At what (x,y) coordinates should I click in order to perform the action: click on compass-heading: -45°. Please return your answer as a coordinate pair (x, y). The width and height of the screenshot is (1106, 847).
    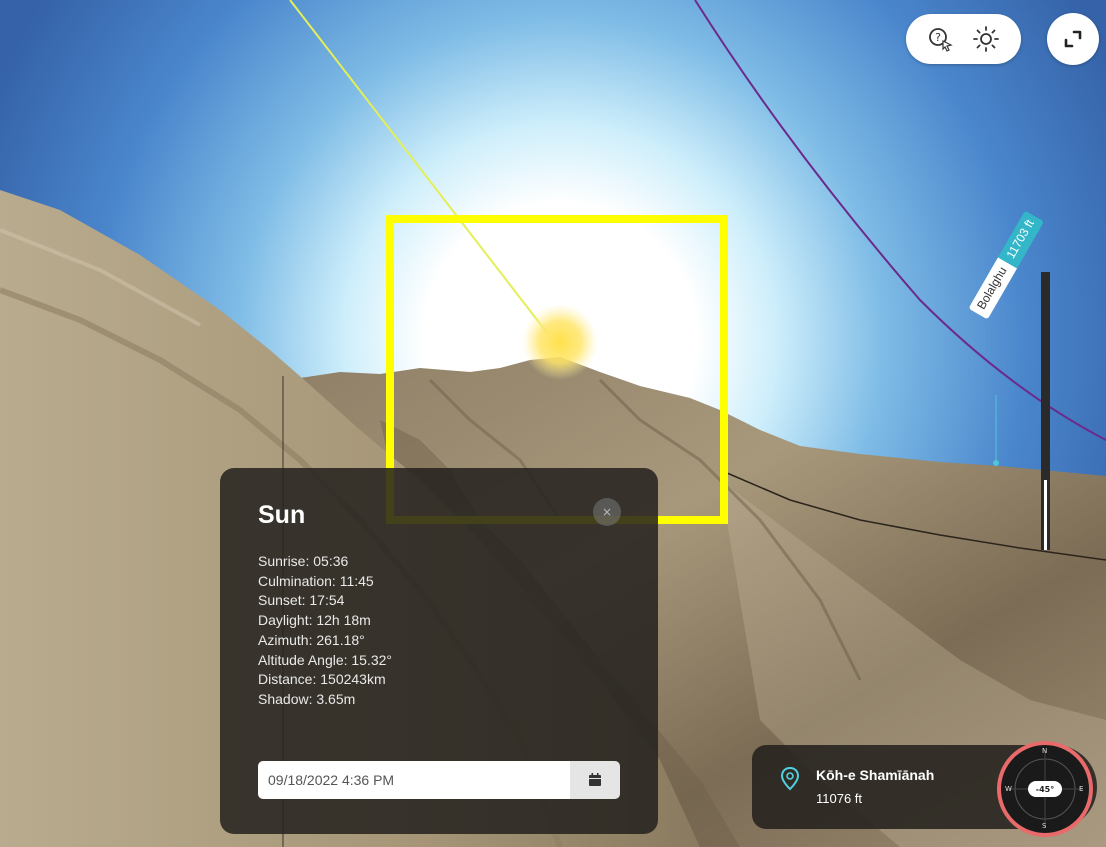
    Looking at the image, I should click on (1045, 789).